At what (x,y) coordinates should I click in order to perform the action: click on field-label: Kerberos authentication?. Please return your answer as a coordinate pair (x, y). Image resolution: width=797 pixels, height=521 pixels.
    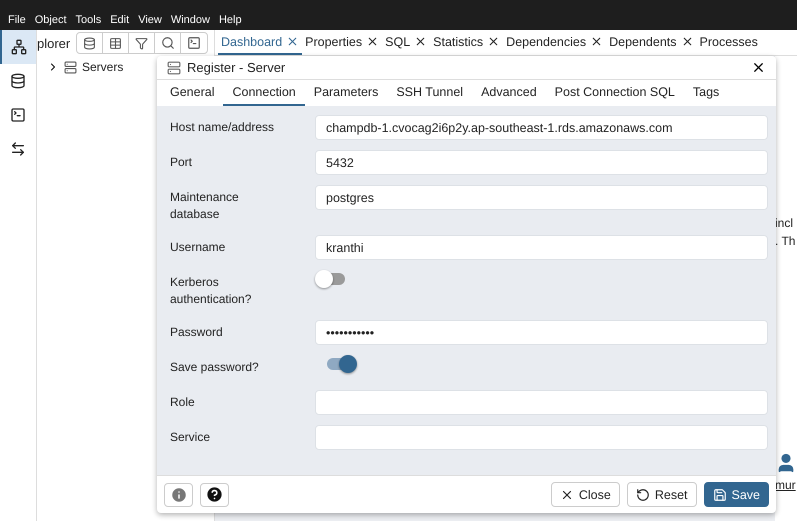
    Looking at the image, I should click on (211, 291).